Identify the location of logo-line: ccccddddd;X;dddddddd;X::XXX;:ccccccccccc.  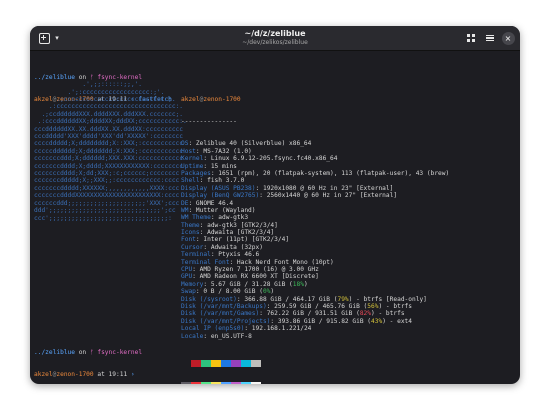
(109, 144).